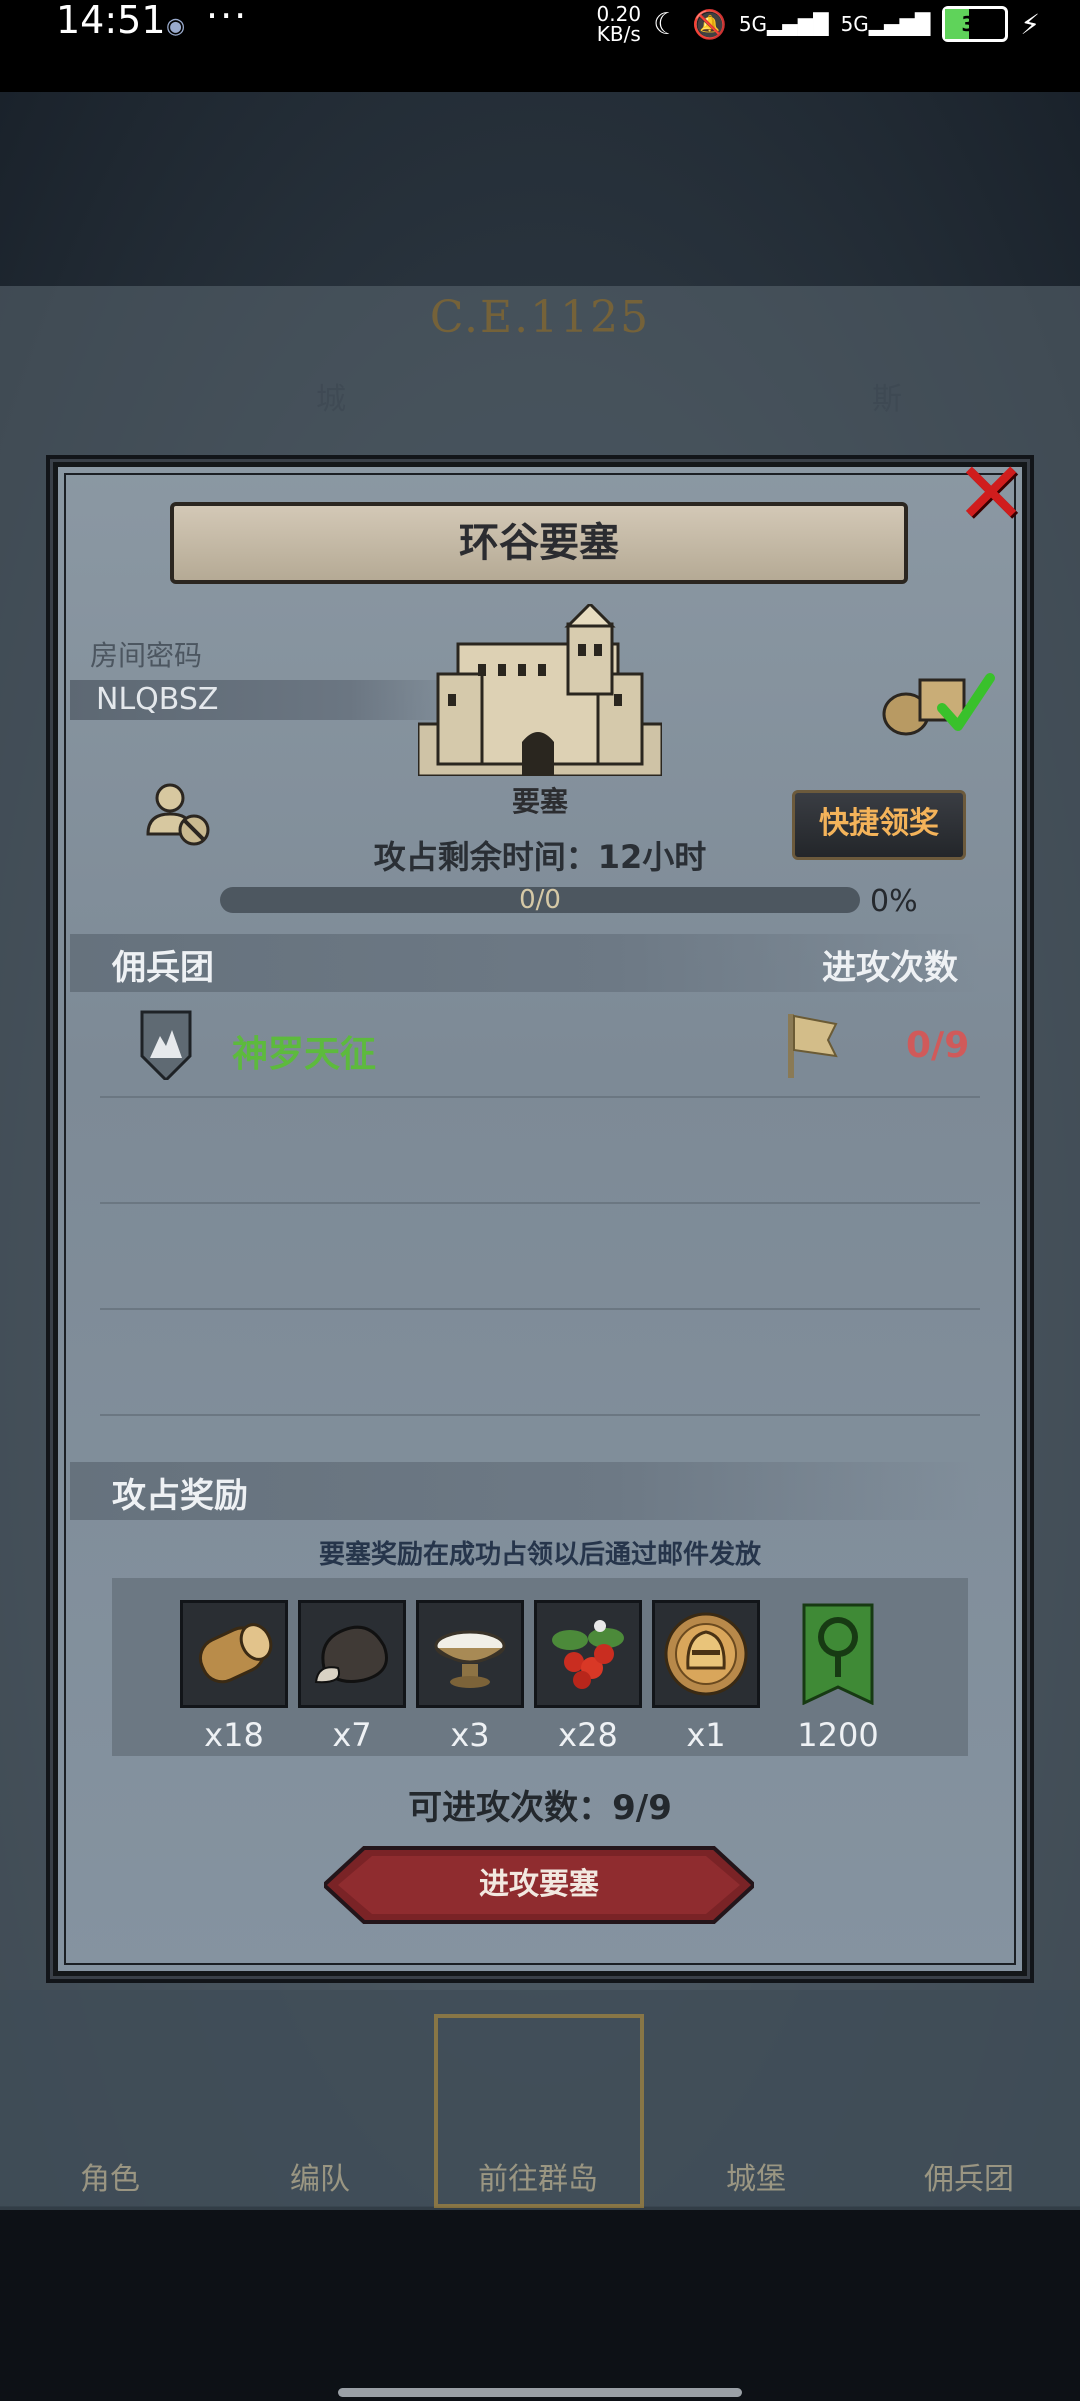  What do you see at coordinates (320, 2176) in the screenshot?
I see `nav-formation: 编队` at bounding box center [320, 2176].